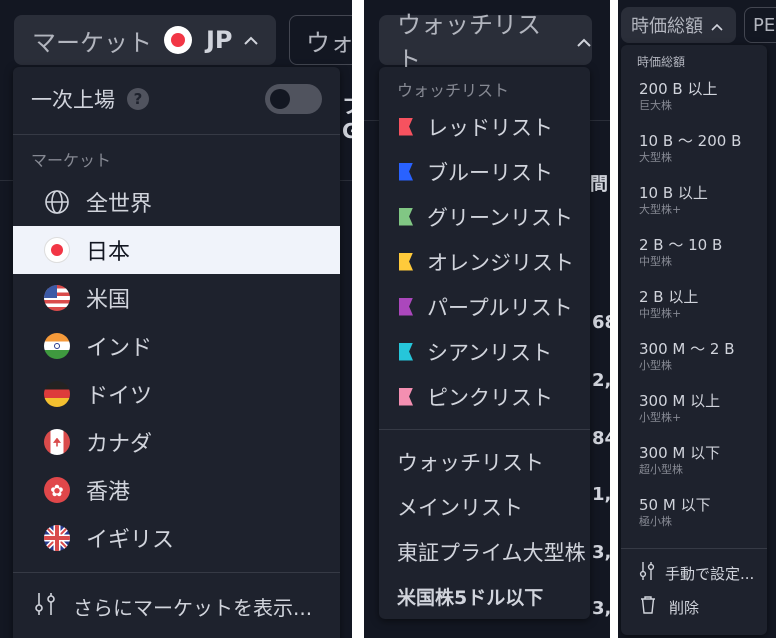 The image size is (776, 638). Describe the element at coordinates (490, 172) in the screenshot. I see `watchlist-label: ブルーリスト` at that location.